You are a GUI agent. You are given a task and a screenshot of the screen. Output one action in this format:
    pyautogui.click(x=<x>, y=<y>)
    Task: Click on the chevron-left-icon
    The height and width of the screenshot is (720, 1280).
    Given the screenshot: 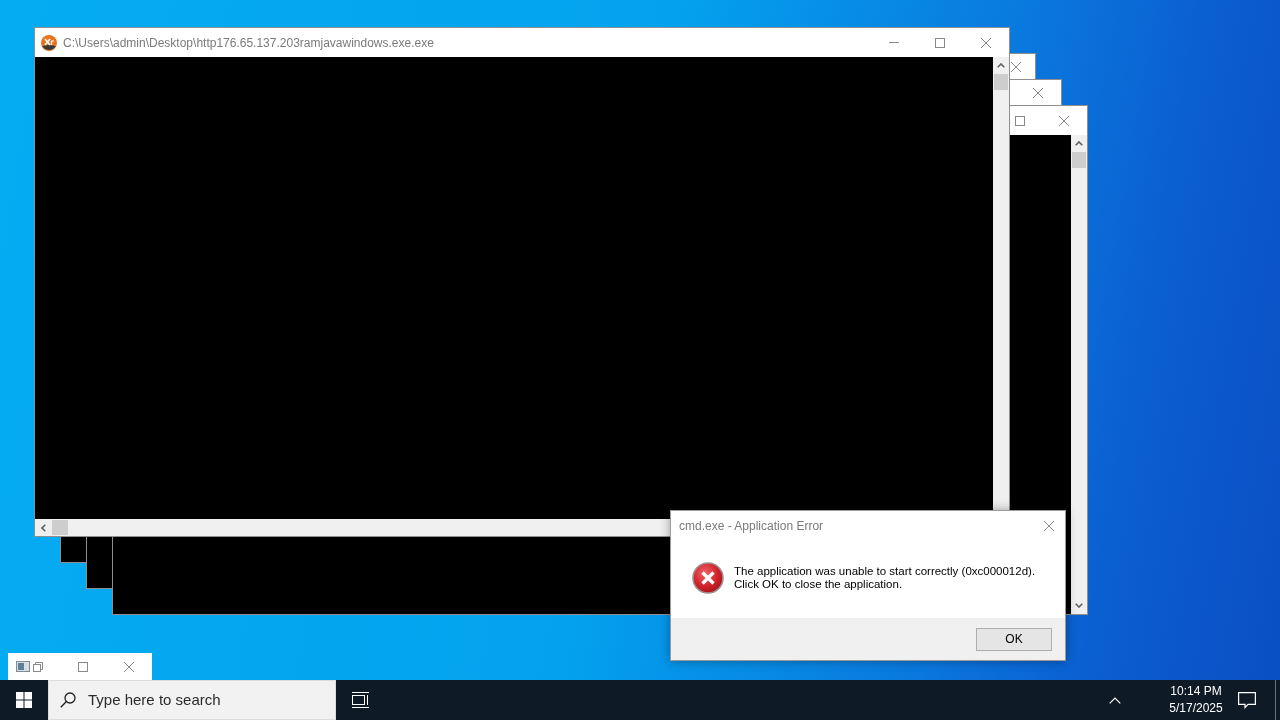 What is the action you would take?
    pyautogui.click(x=43, y=527)
    